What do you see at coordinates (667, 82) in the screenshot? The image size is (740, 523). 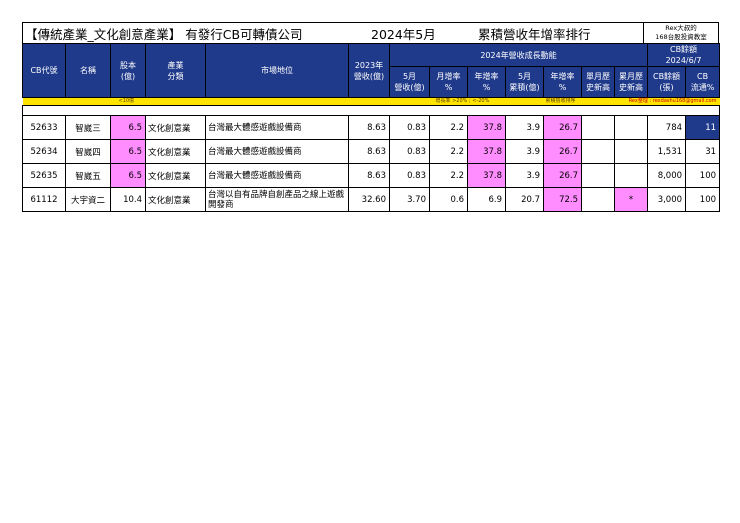 I see `col-header-cbbal: CB餘額 (張)` at bounding box center [667, 82].